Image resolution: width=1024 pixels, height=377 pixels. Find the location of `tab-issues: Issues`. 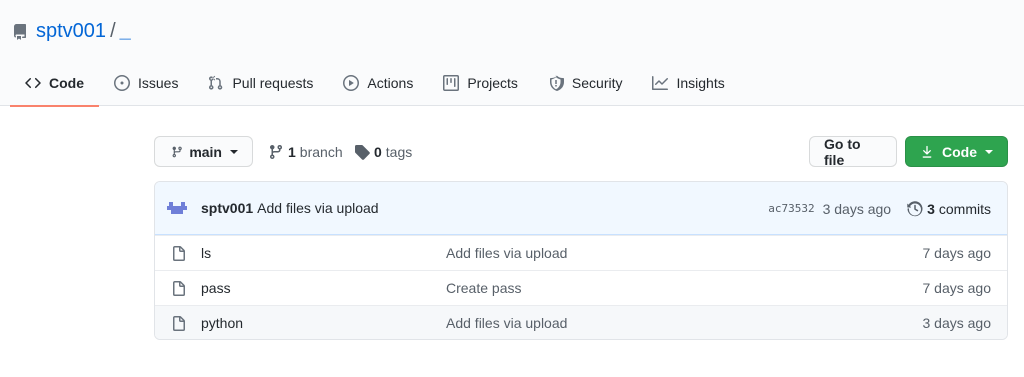

tab-issues: Issues is located at coordinates (146, 83).